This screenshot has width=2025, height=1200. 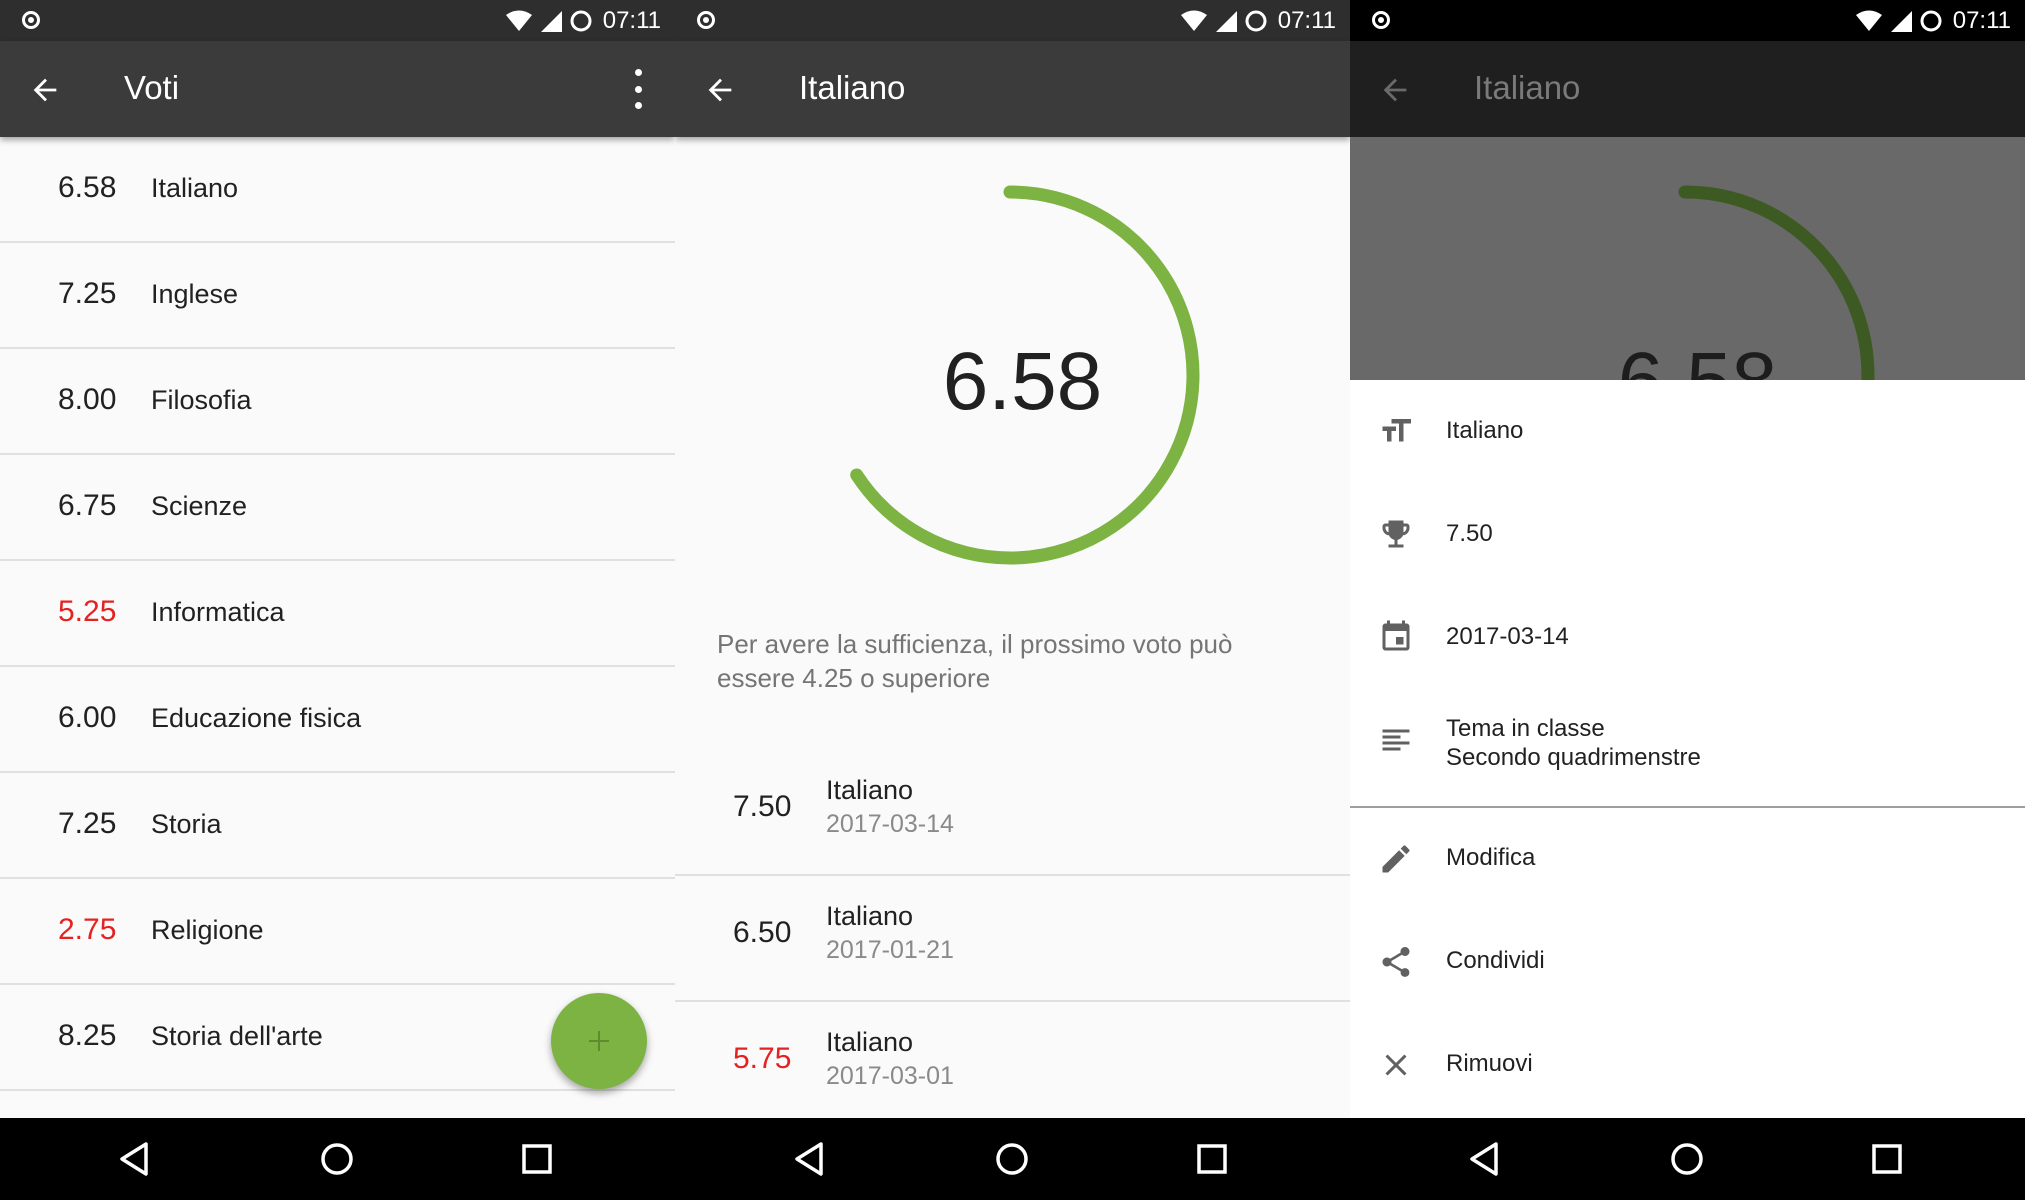 I want to click on subject-average: 8.25, so click(x=87, y=1035).